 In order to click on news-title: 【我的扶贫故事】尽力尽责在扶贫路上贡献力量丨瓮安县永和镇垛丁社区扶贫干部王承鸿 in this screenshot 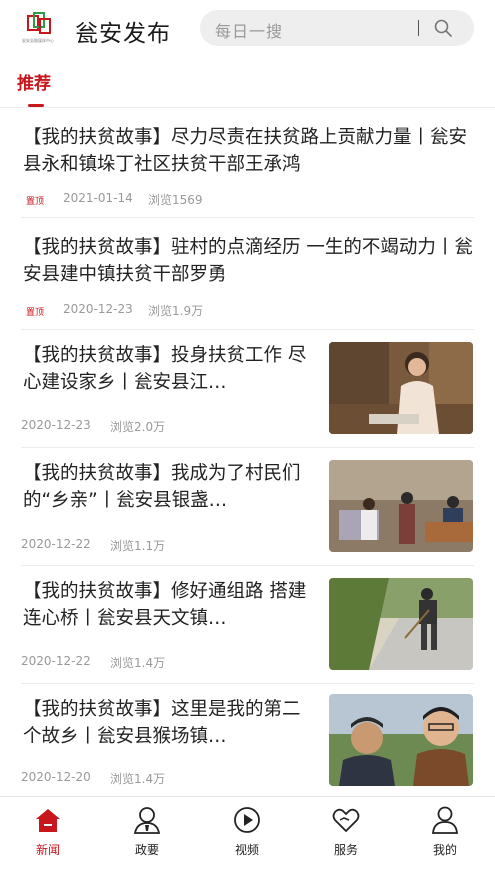, I will do `click(249, 151)`.